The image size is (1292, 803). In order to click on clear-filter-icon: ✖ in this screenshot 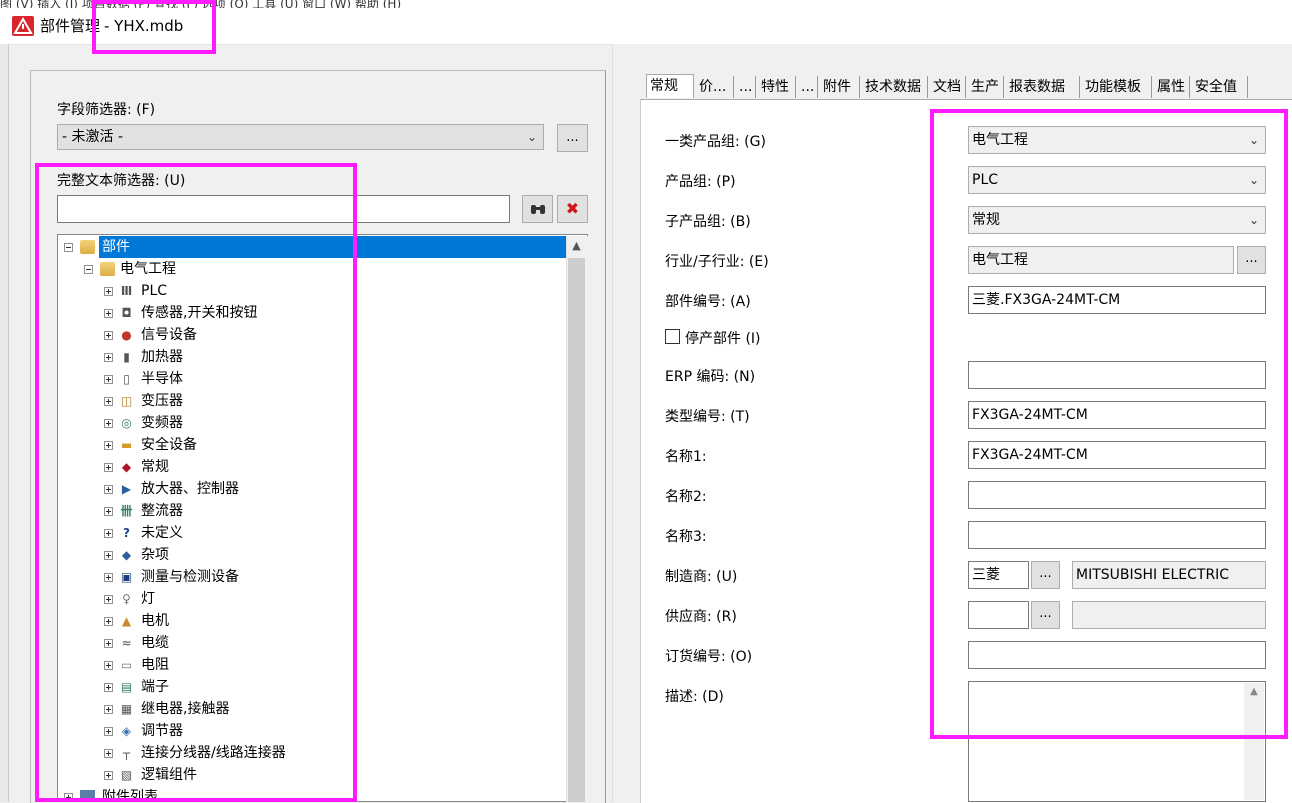, I will do `click(572, 209)`.